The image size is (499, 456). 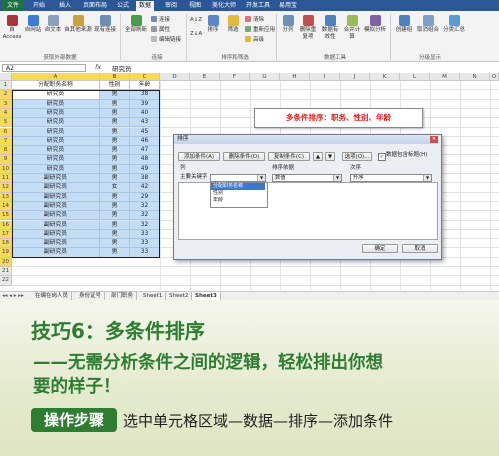 I want to click on row-header: 5, so click(x=6, y=123).